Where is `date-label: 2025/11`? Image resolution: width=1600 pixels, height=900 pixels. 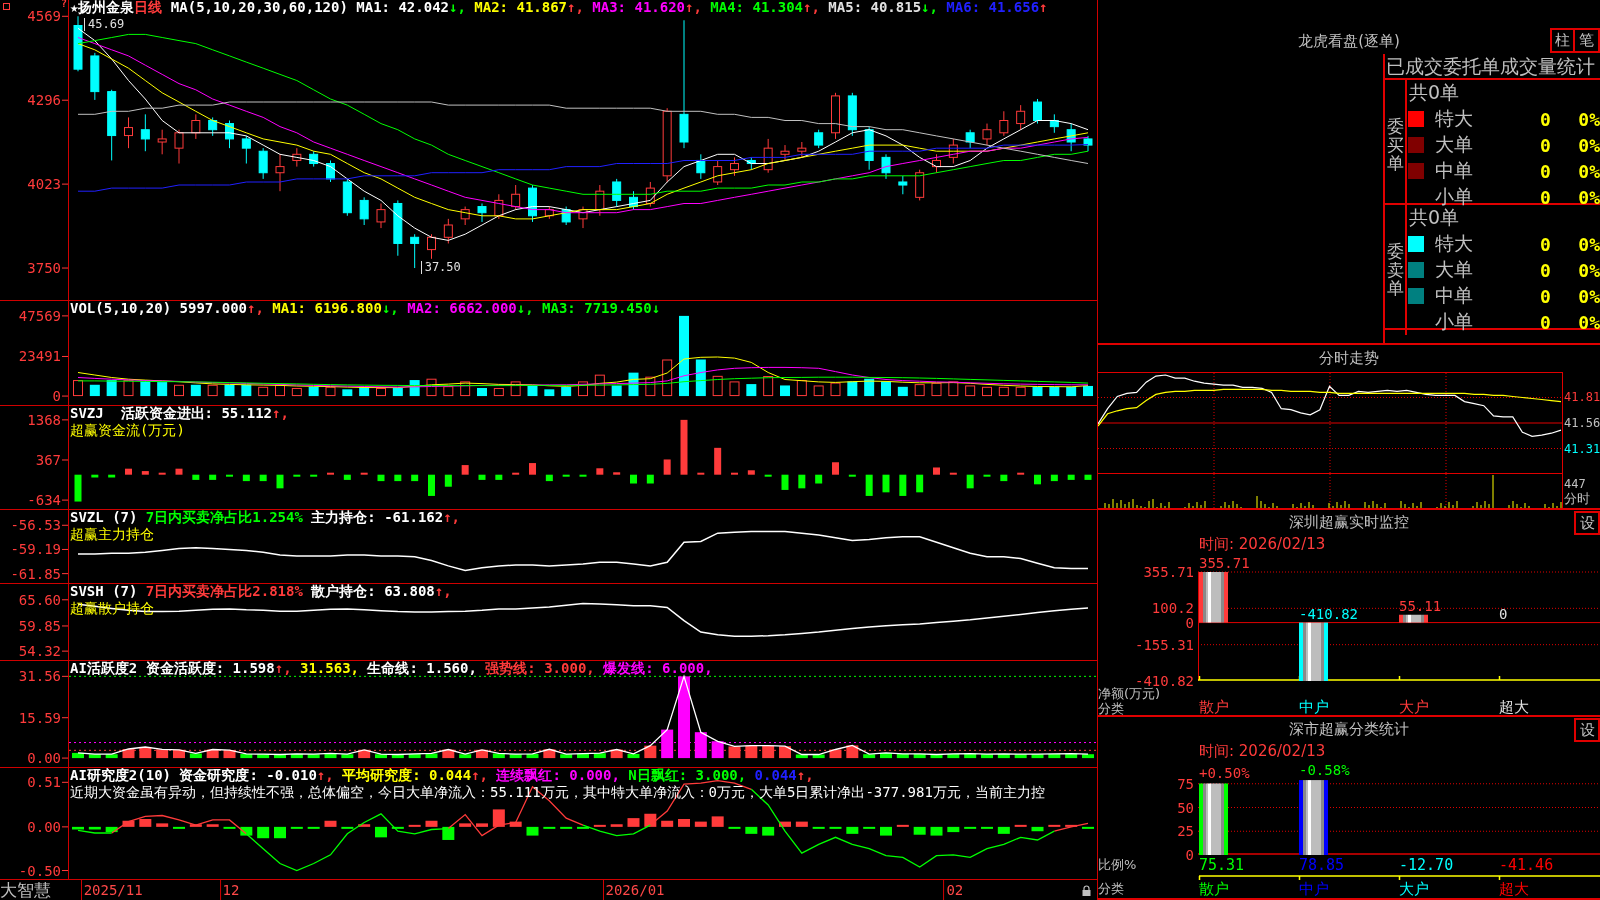 date-label: 2025/11 is located at coordinates (111, 890).